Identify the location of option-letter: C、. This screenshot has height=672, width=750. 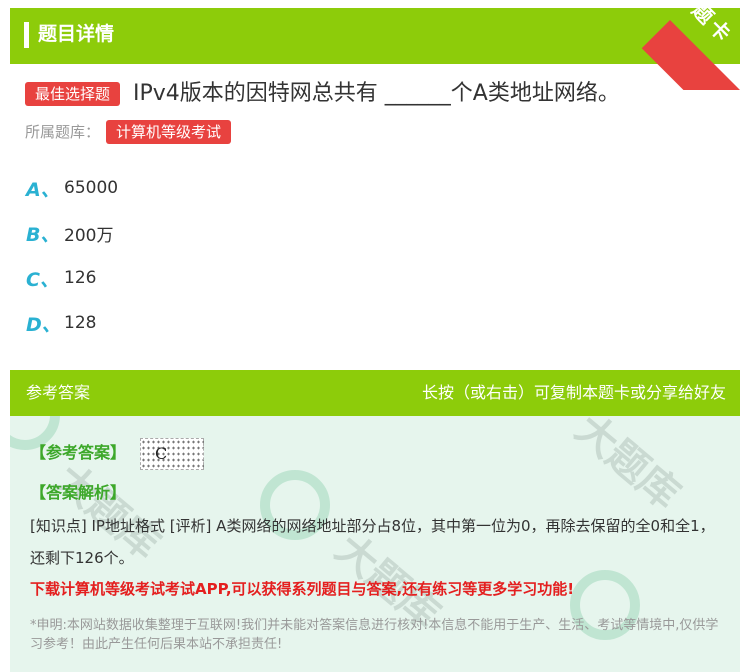
(42, 279).